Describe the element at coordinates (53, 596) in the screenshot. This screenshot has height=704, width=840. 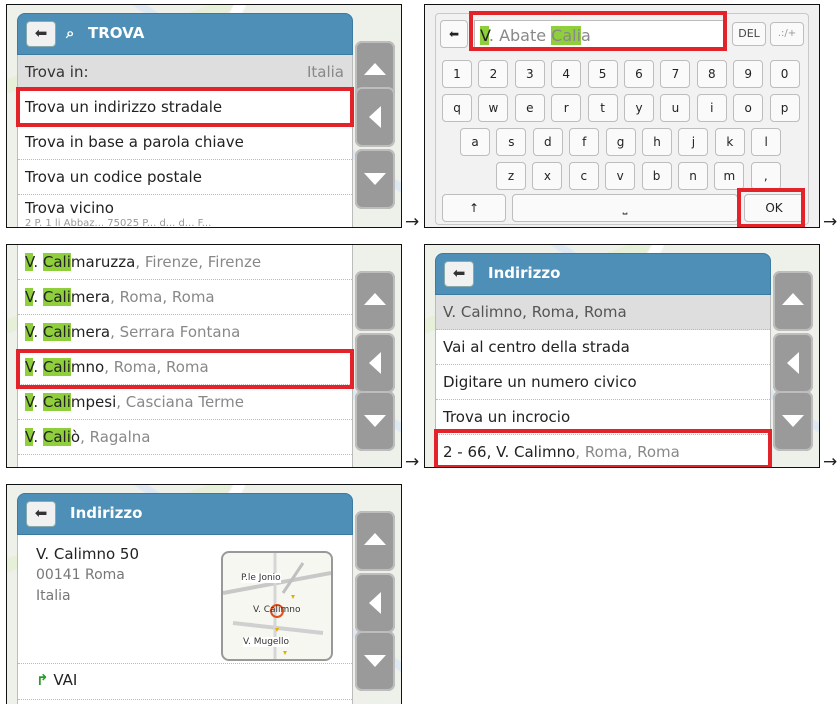
I see `country: Italia` at that location.